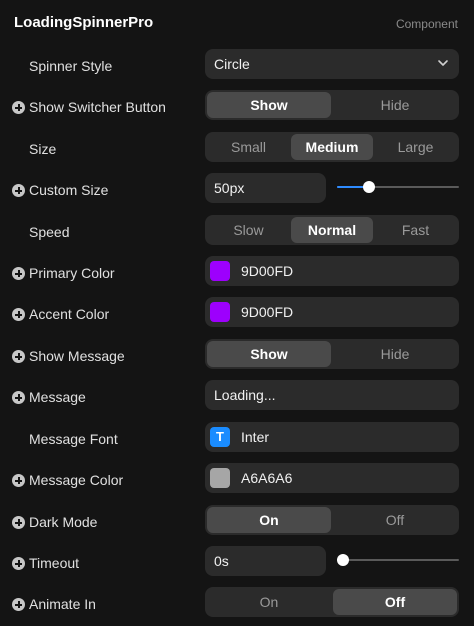  What do you see at coordinates (265, 561) in the screenshot?
I see `timeout-input: 0s` at bounding box center [265, 561].